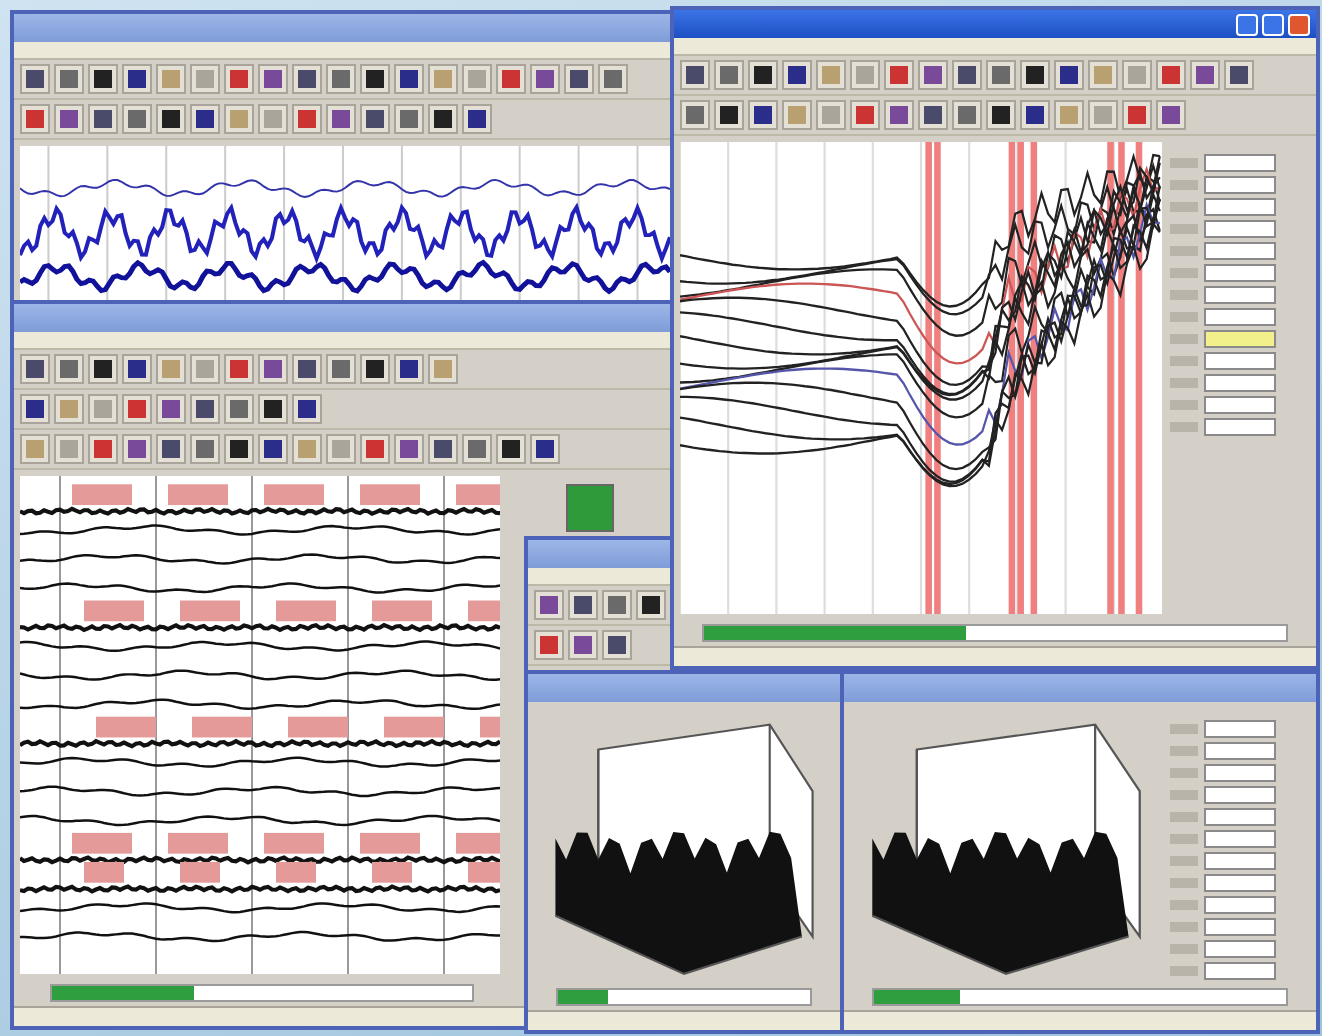 This screenshot has width=1322, height=1036. I want to click on maximize-button, so click(1273, 24).